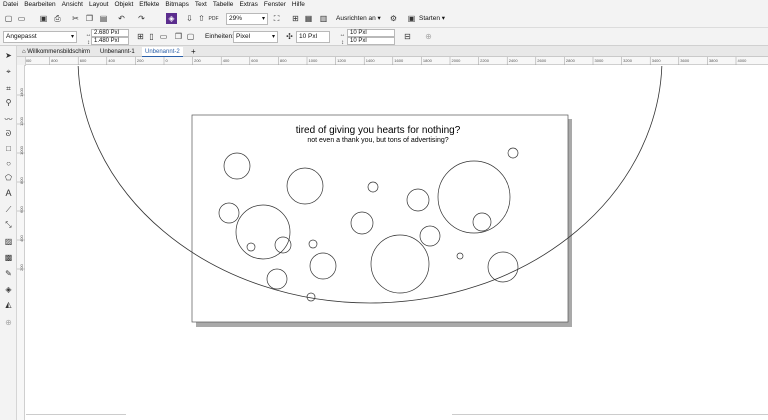  Describe the element at coordinates (21, 179) in the screenshot. I see `vertical-ruler-ticks: 1400 1200 1000 800 600 400 200` at that location.